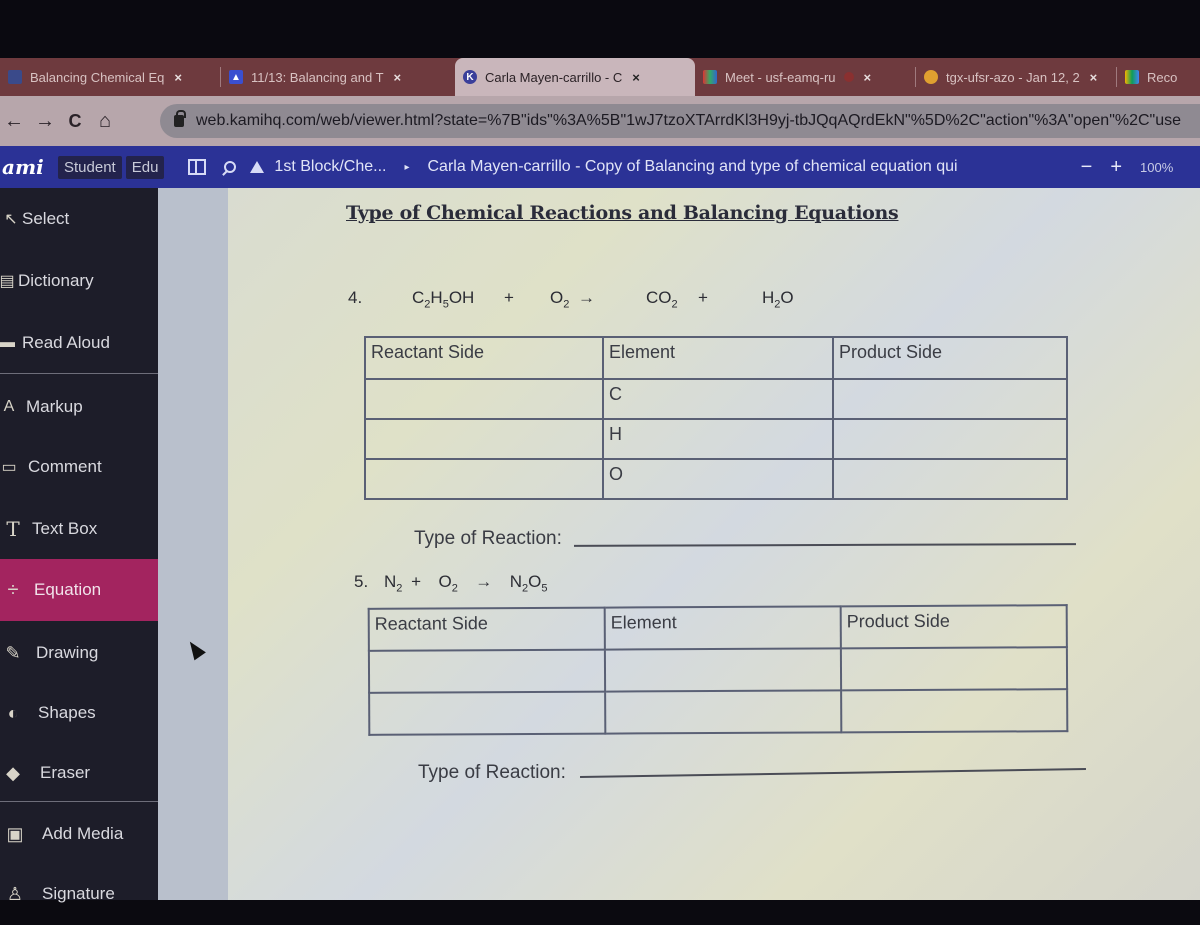 This screenshot has height=925, width=1200. I want to click on problem-4-plus-2: +, so click(703, 297).